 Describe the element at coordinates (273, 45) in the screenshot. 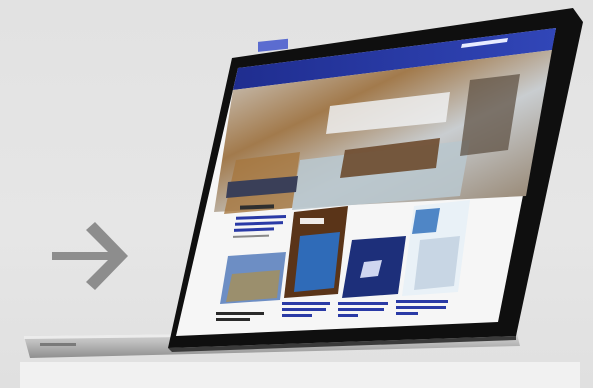

I see `site-logo` at that location.